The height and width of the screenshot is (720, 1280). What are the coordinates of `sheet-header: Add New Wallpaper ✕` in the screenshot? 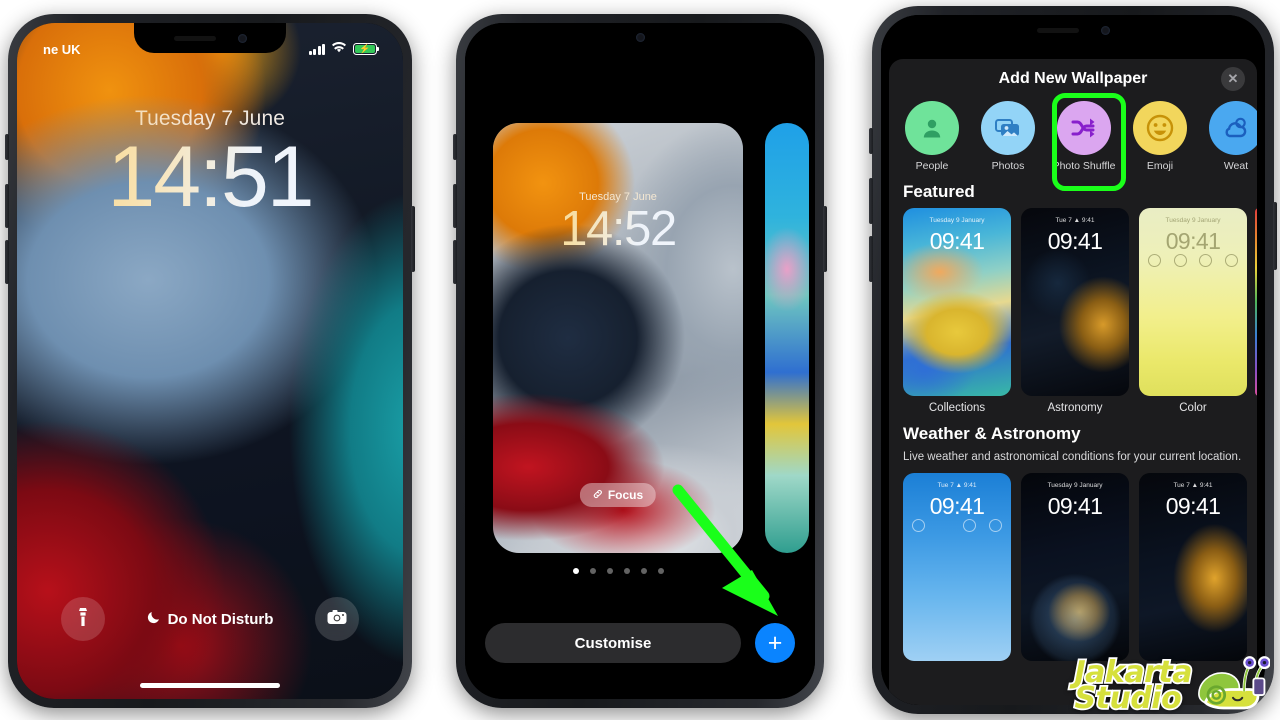 It's located at (1073, 79).